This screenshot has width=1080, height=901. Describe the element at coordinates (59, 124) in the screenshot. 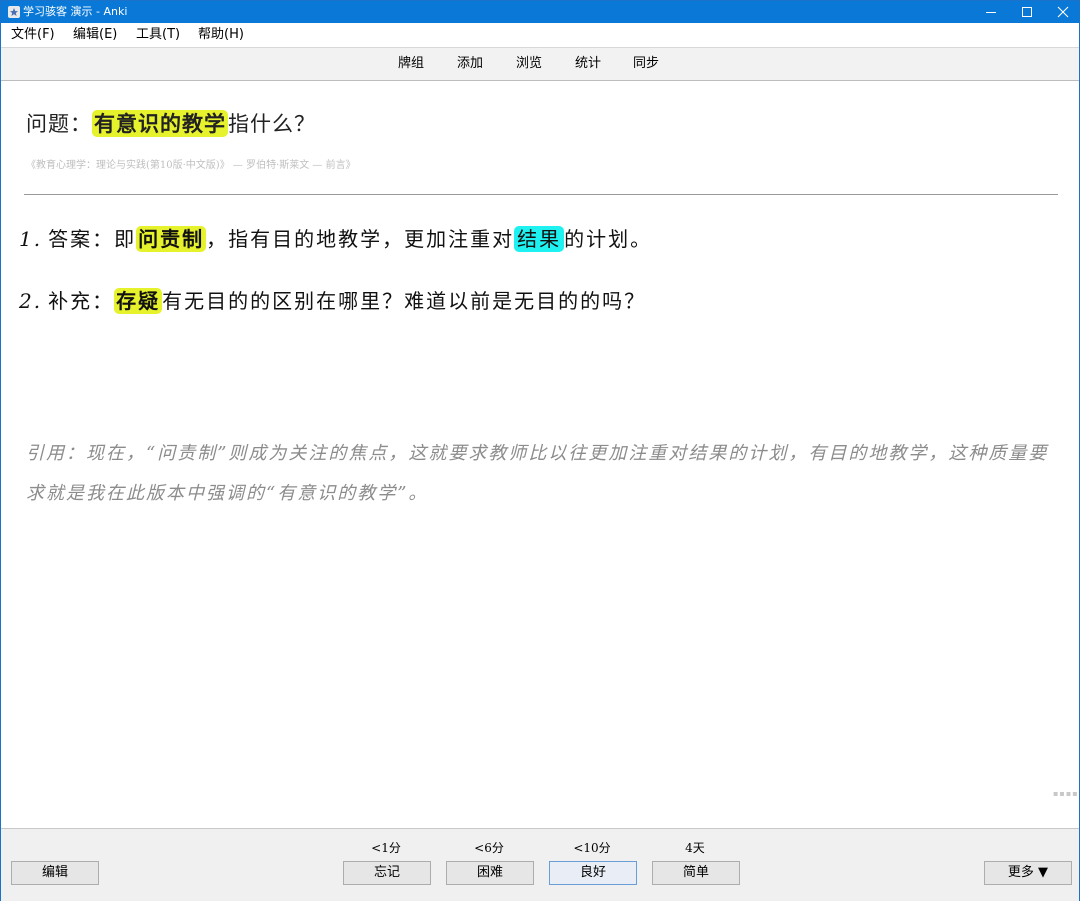

I see `question-prefix: 问题：` at that location.